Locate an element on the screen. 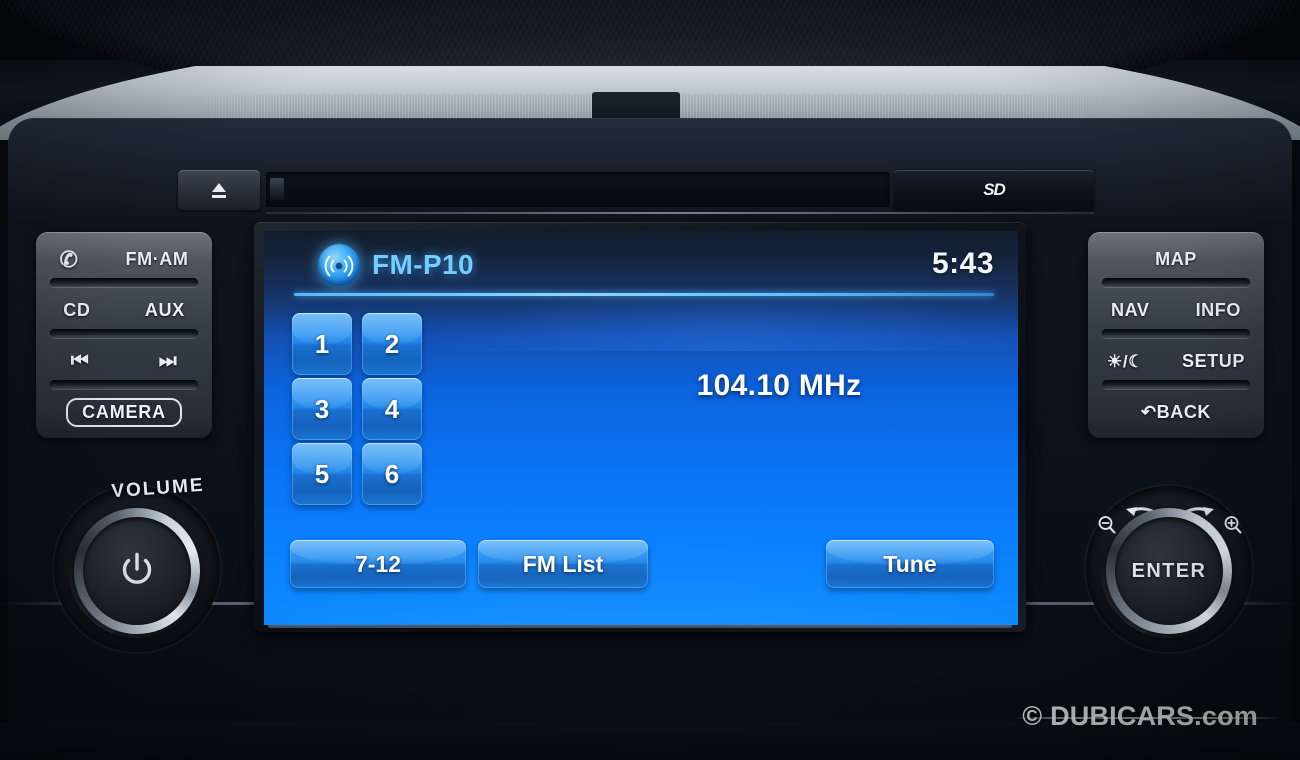 The height and width of the screenshot is (760, 1300). nav-button: NAV is located at coordinates (1130, 310).